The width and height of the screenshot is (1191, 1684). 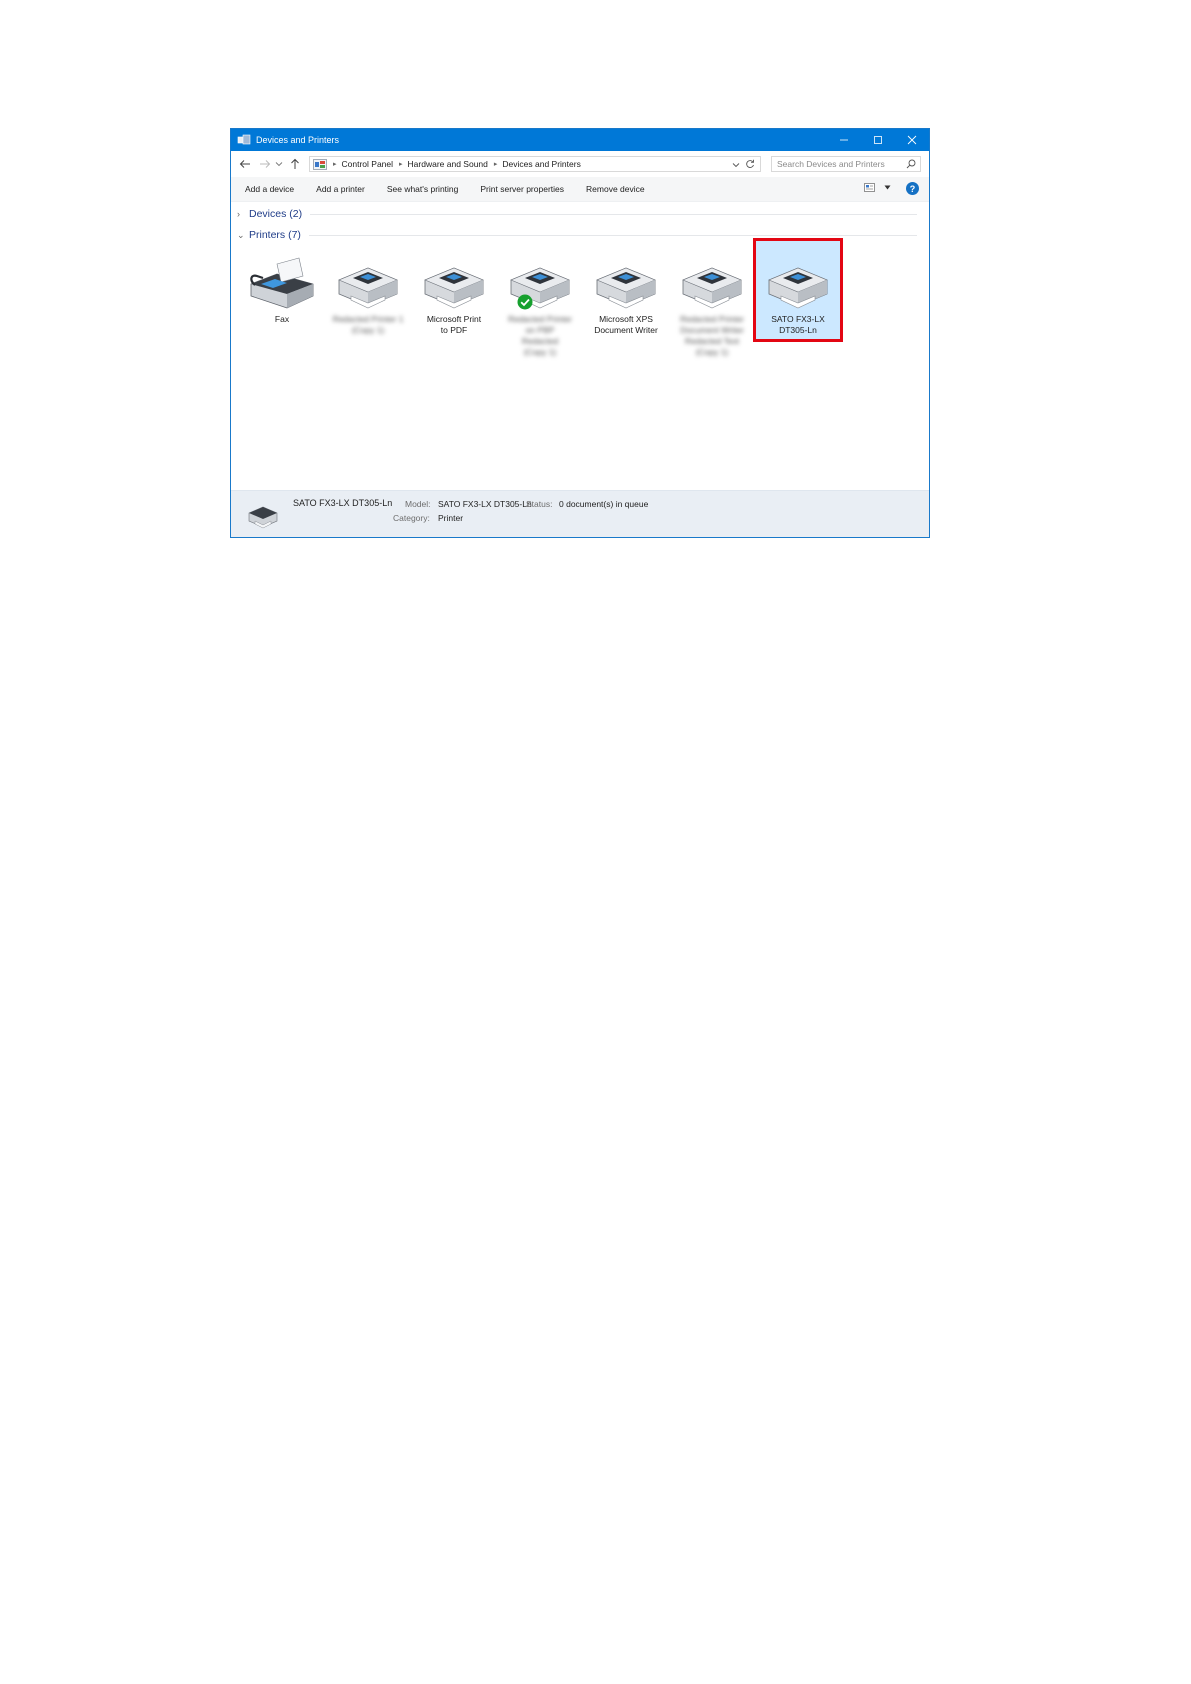 I want to click on category-label: Category:, so click(x=411, y=518).